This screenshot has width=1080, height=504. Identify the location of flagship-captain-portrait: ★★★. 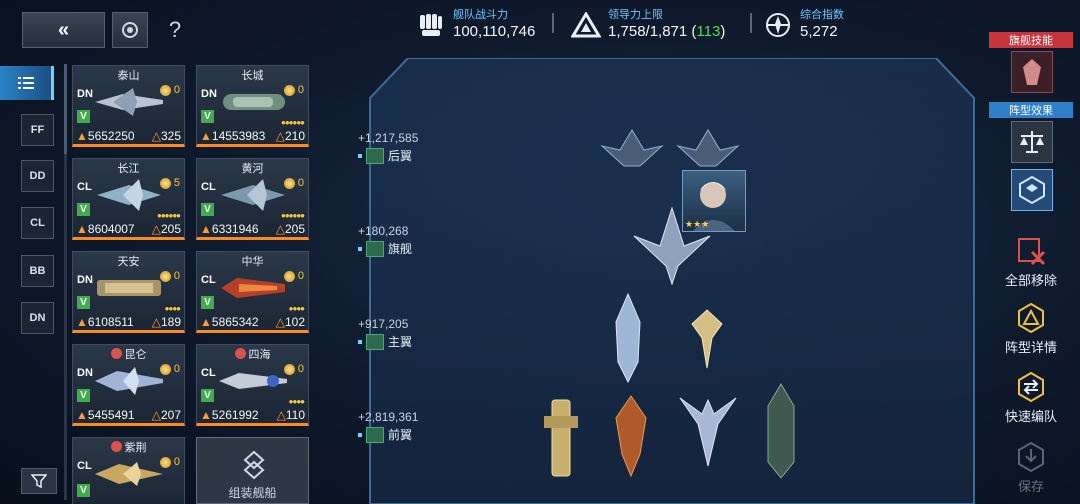
(714, 201).